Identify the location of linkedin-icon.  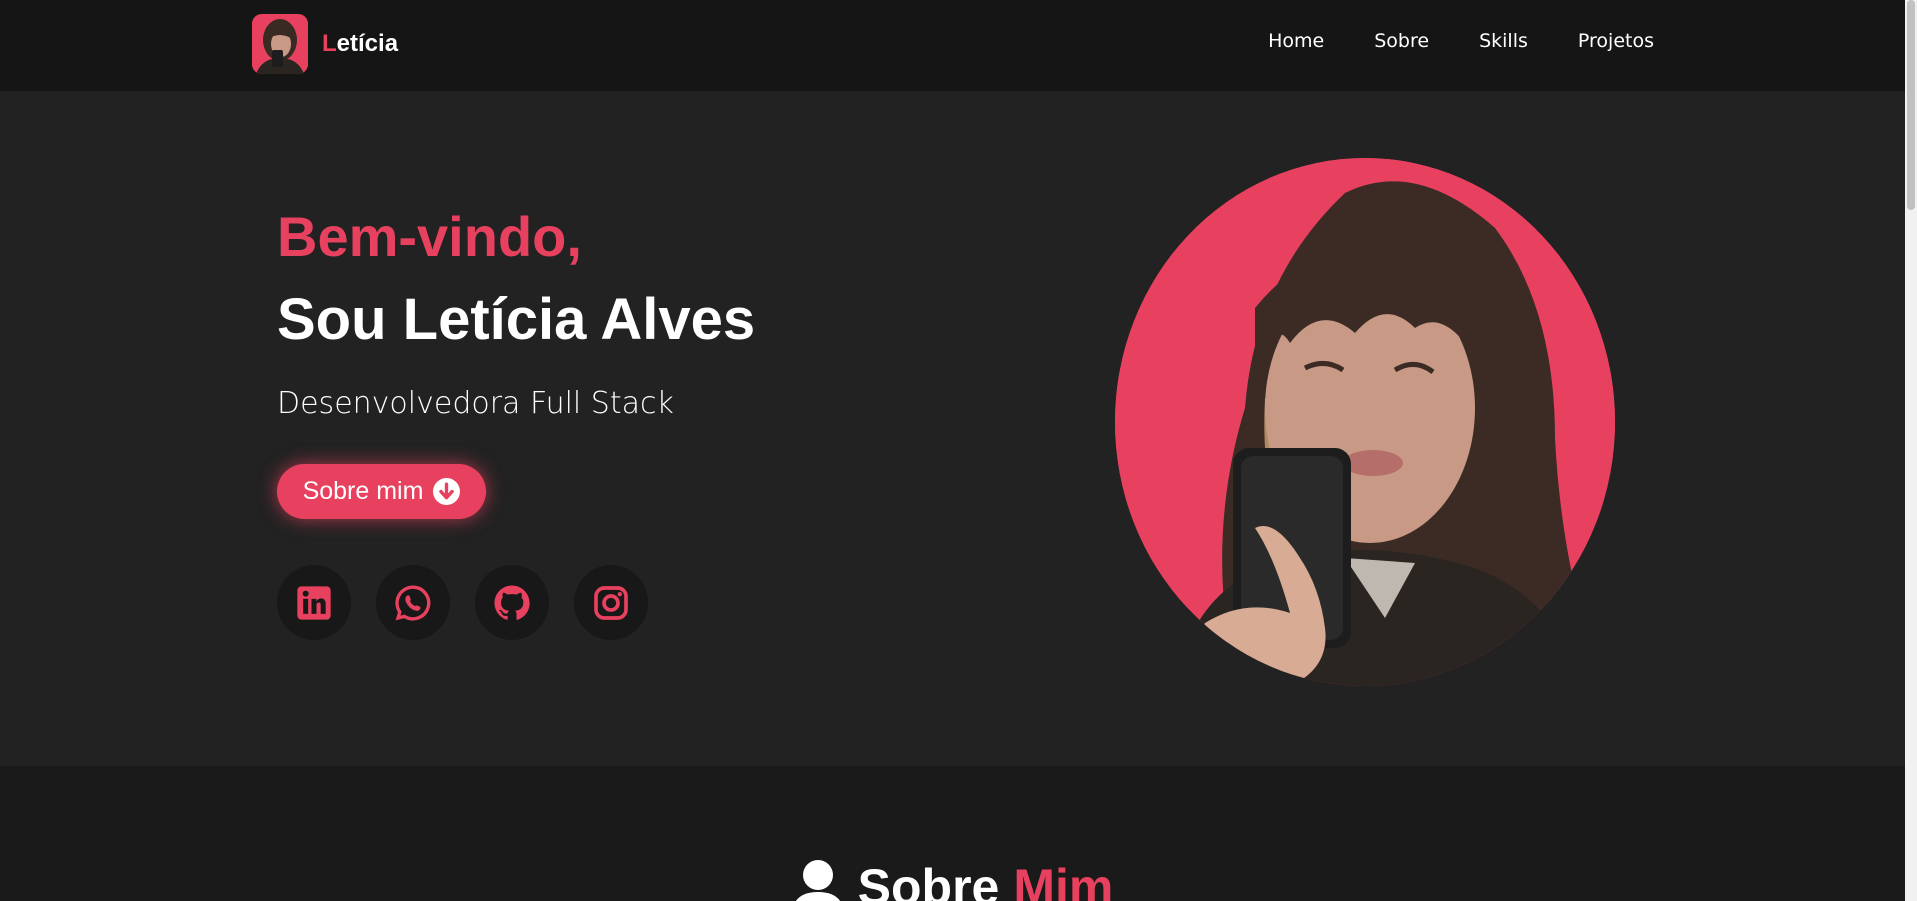
(314, 602).